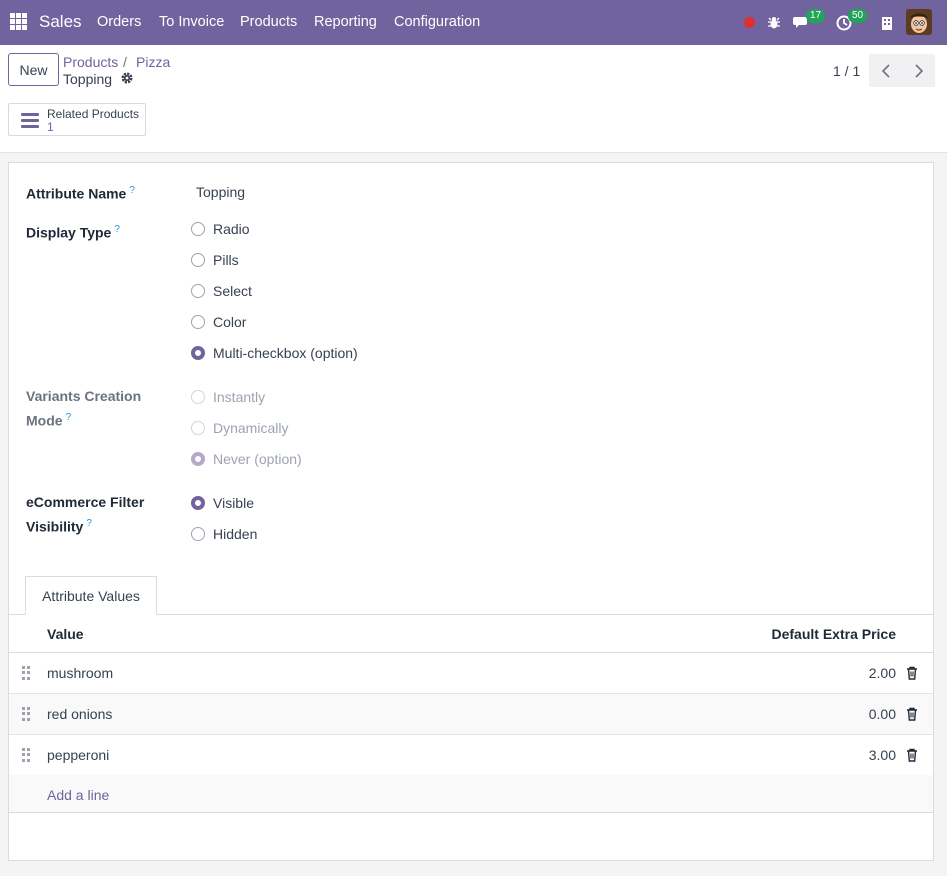 The height and width of the screenshot is (876, 947). Describe the element at coordinates (846, 71) in the screenshot. I see `pager-value: 1 / 1` at that location.